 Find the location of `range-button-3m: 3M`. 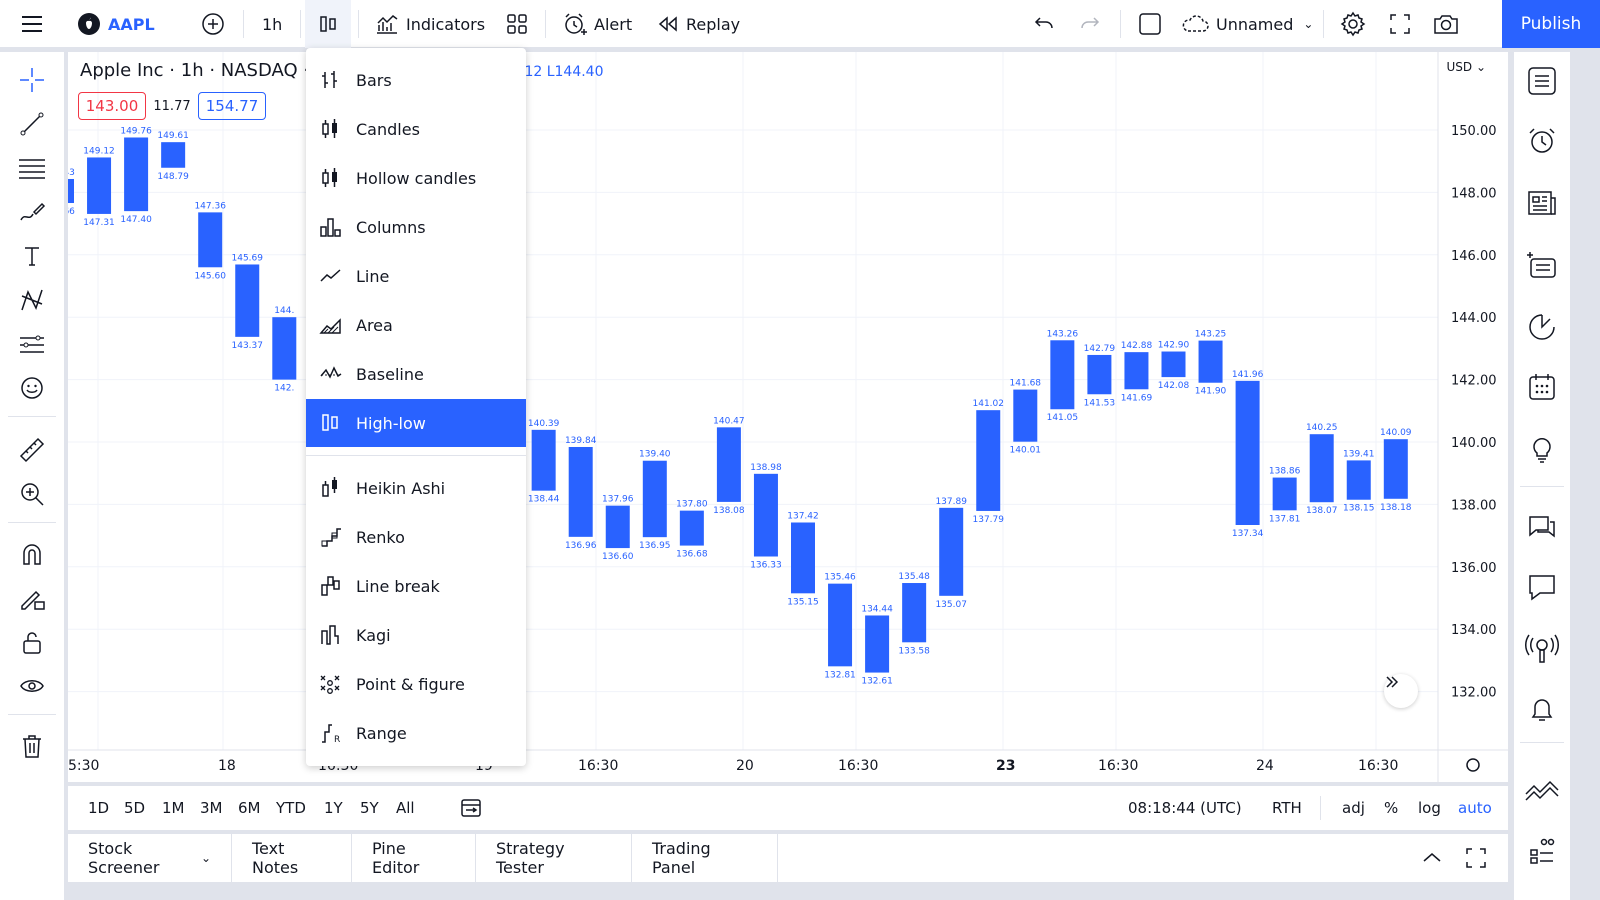

range-button-3m: 3M is located at coordinates (211, 808).